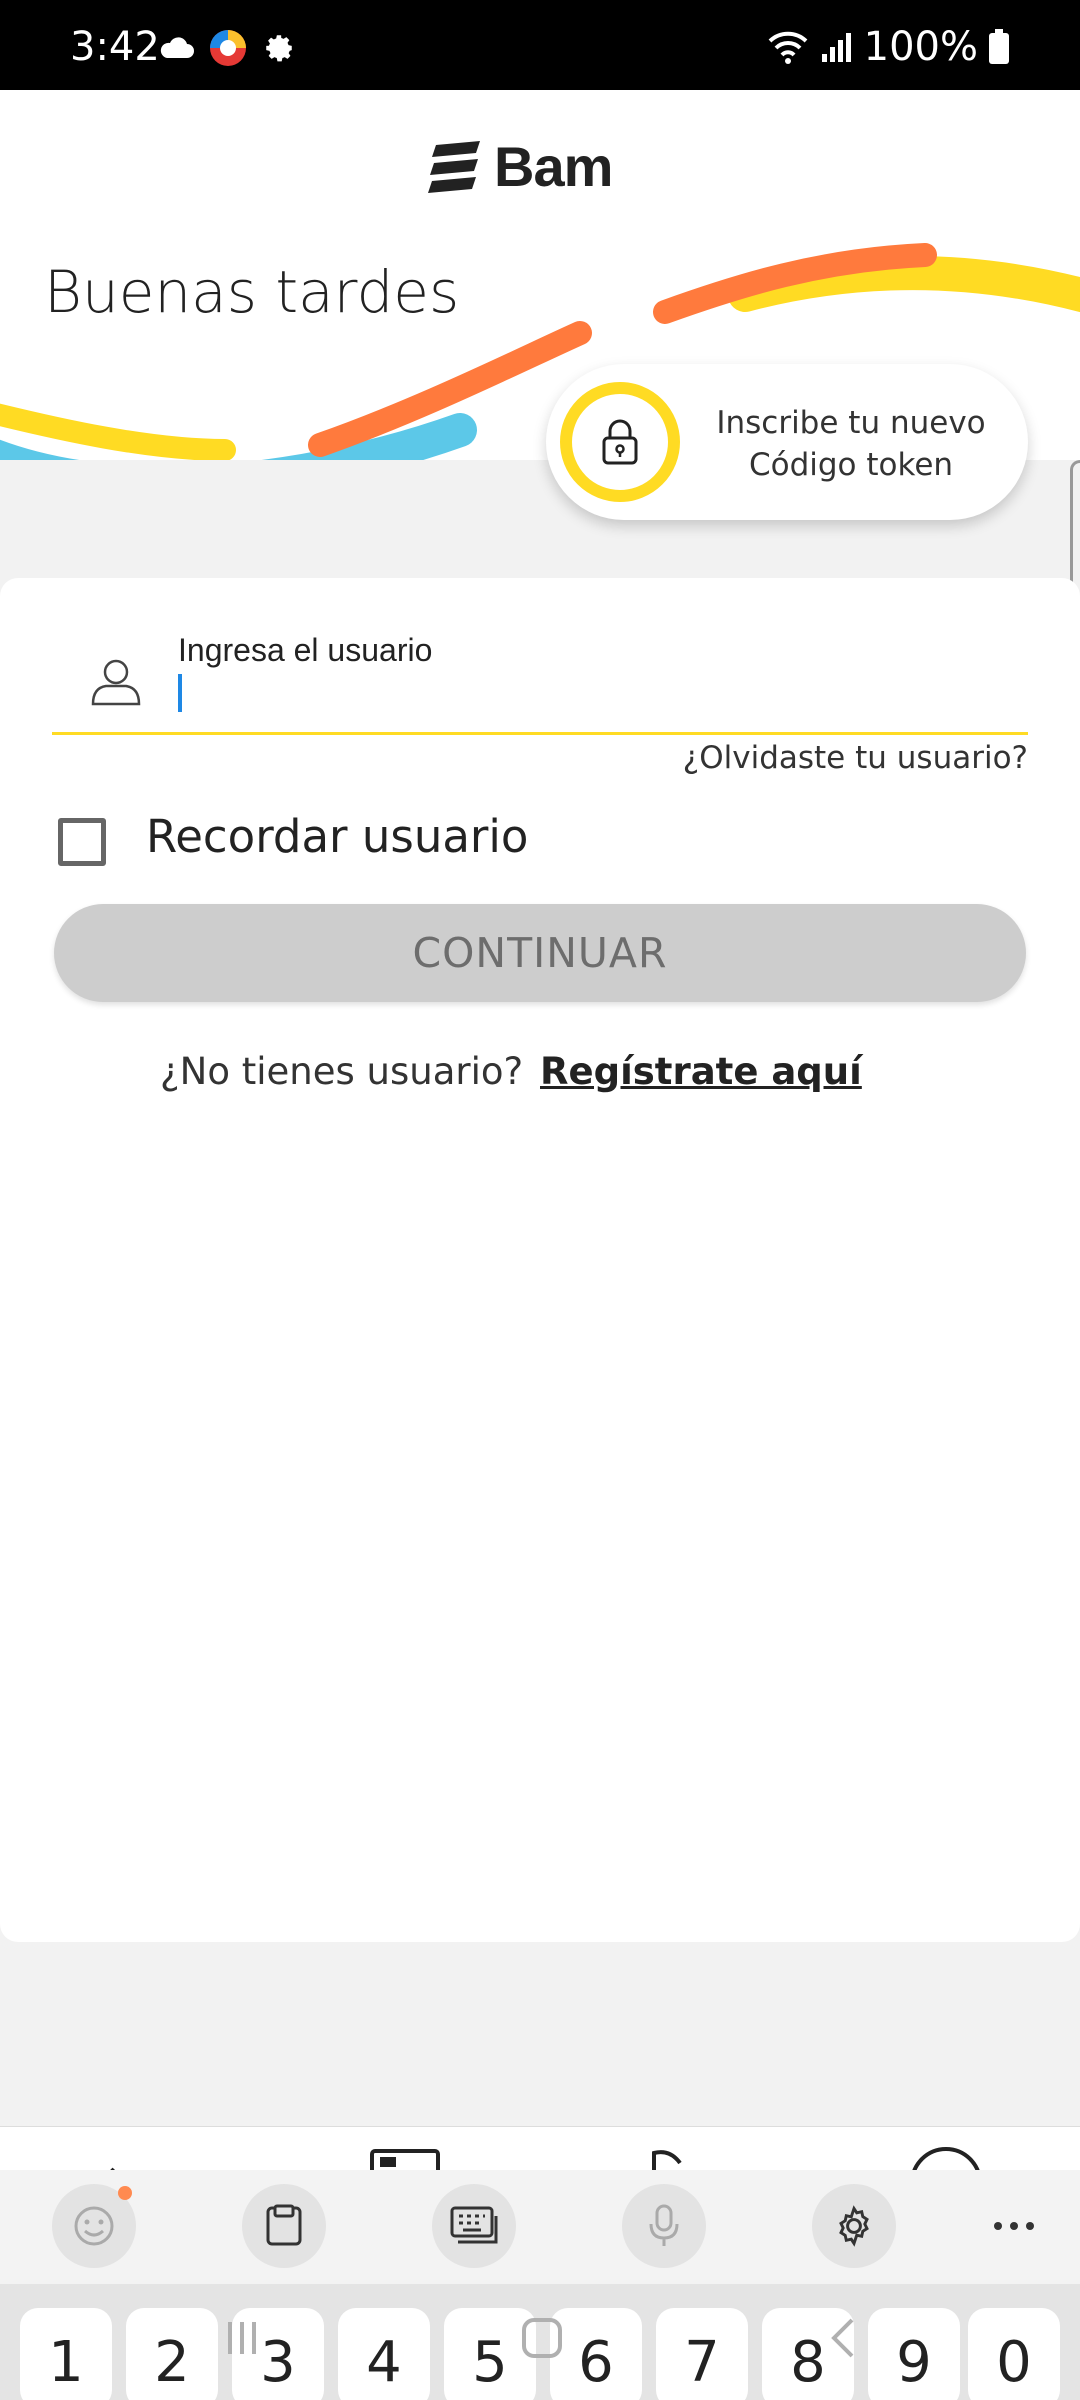  I want to click on keyboard-settings-button, so click(854, 2226).